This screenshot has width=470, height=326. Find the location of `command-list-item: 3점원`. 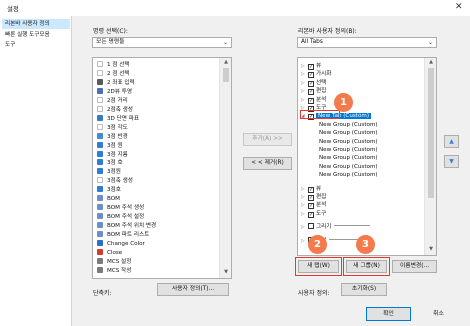

command-list-item: 3점원 is located at coordinates (109, 172).